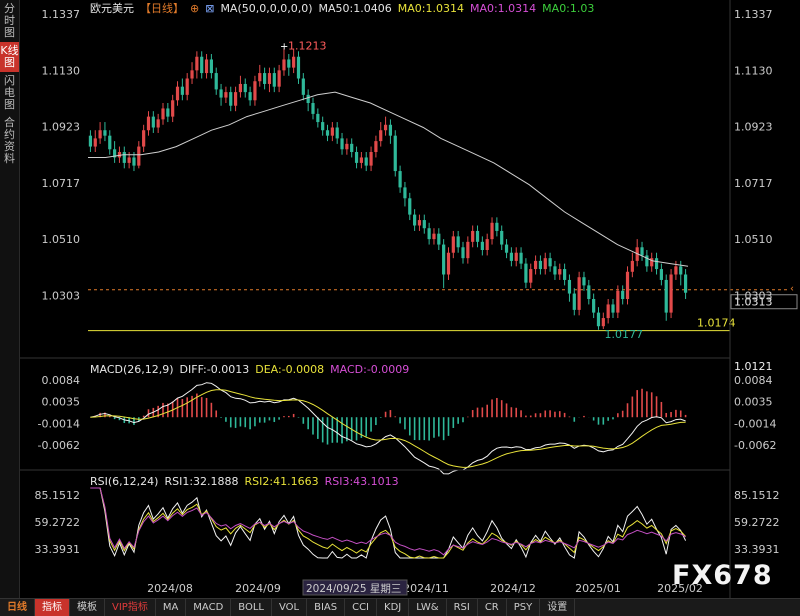 The height and width of the screenshot is (616, 800). I want to click on toolbar-tab-1: 指标, so click(52, 607).